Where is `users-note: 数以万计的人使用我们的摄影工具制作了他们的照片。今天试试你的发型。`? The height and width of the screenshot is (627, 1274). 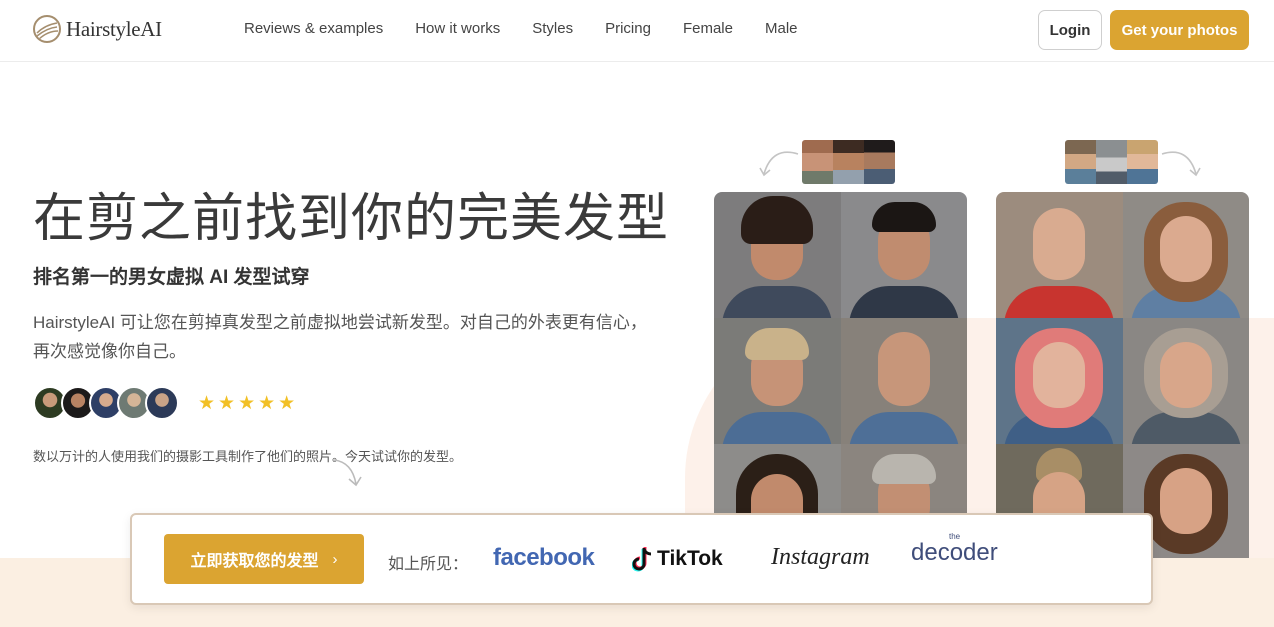 users-note: 数以万计的人使用我们的摄影工具制作了他们的照片。今天试试你的发型。 is located at coordinates (248, 456).